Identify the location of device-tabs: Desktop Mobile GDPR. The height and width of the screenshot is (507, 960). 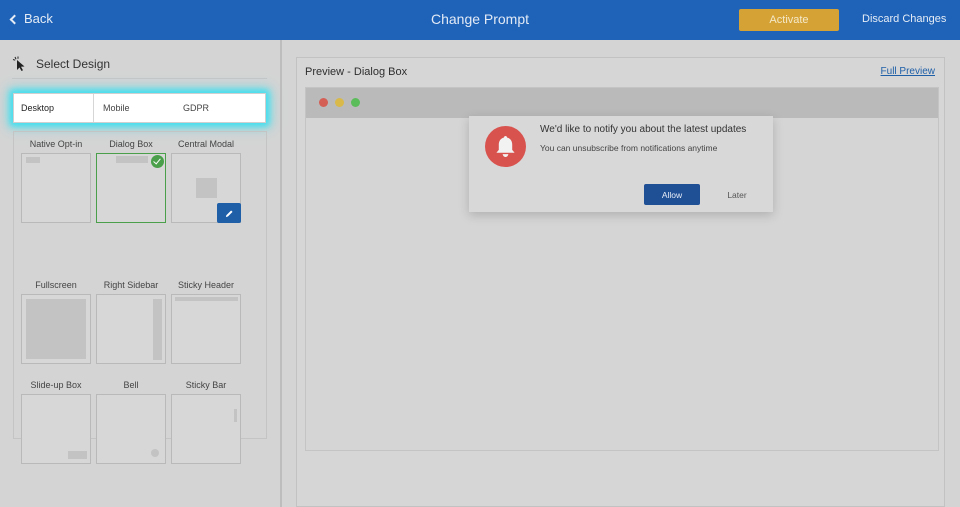
(139, 108).